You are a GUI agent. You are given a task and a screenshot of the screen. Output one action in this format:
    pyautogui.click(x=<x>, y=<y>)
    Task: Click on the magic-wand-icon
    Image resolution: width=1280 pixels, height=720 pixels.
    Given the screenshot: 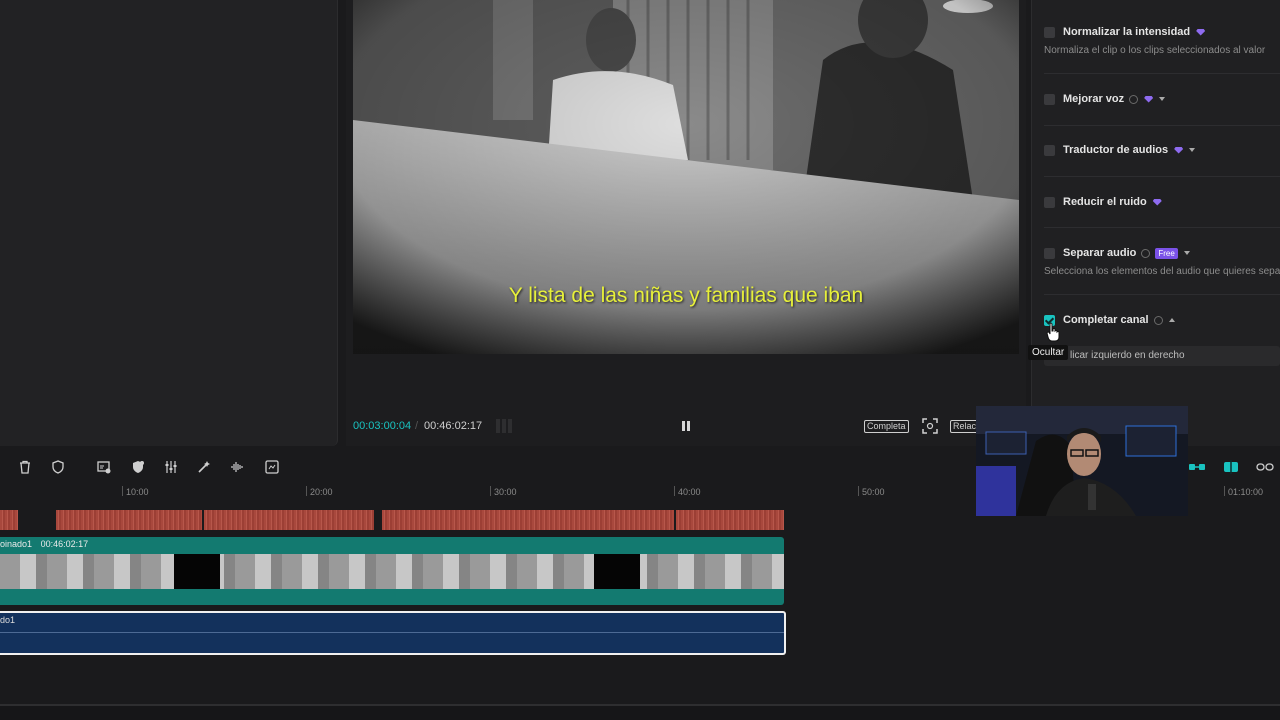 What is the action you would take?
    pyautogui.click(x=204, y=467)
    